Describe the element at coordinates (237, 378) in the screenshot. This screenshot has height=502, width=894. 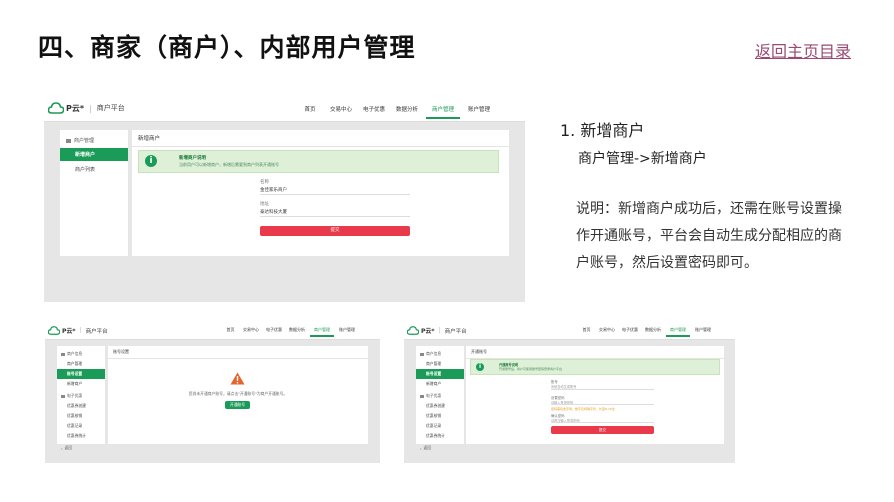
I see `warning-icon` at that location.